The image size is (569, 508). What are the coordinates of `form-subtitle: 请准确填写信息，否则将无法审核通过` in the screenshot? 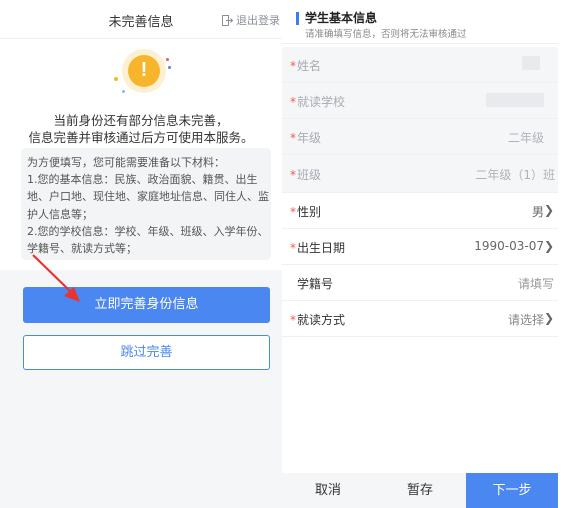 It's located at (386, 34).